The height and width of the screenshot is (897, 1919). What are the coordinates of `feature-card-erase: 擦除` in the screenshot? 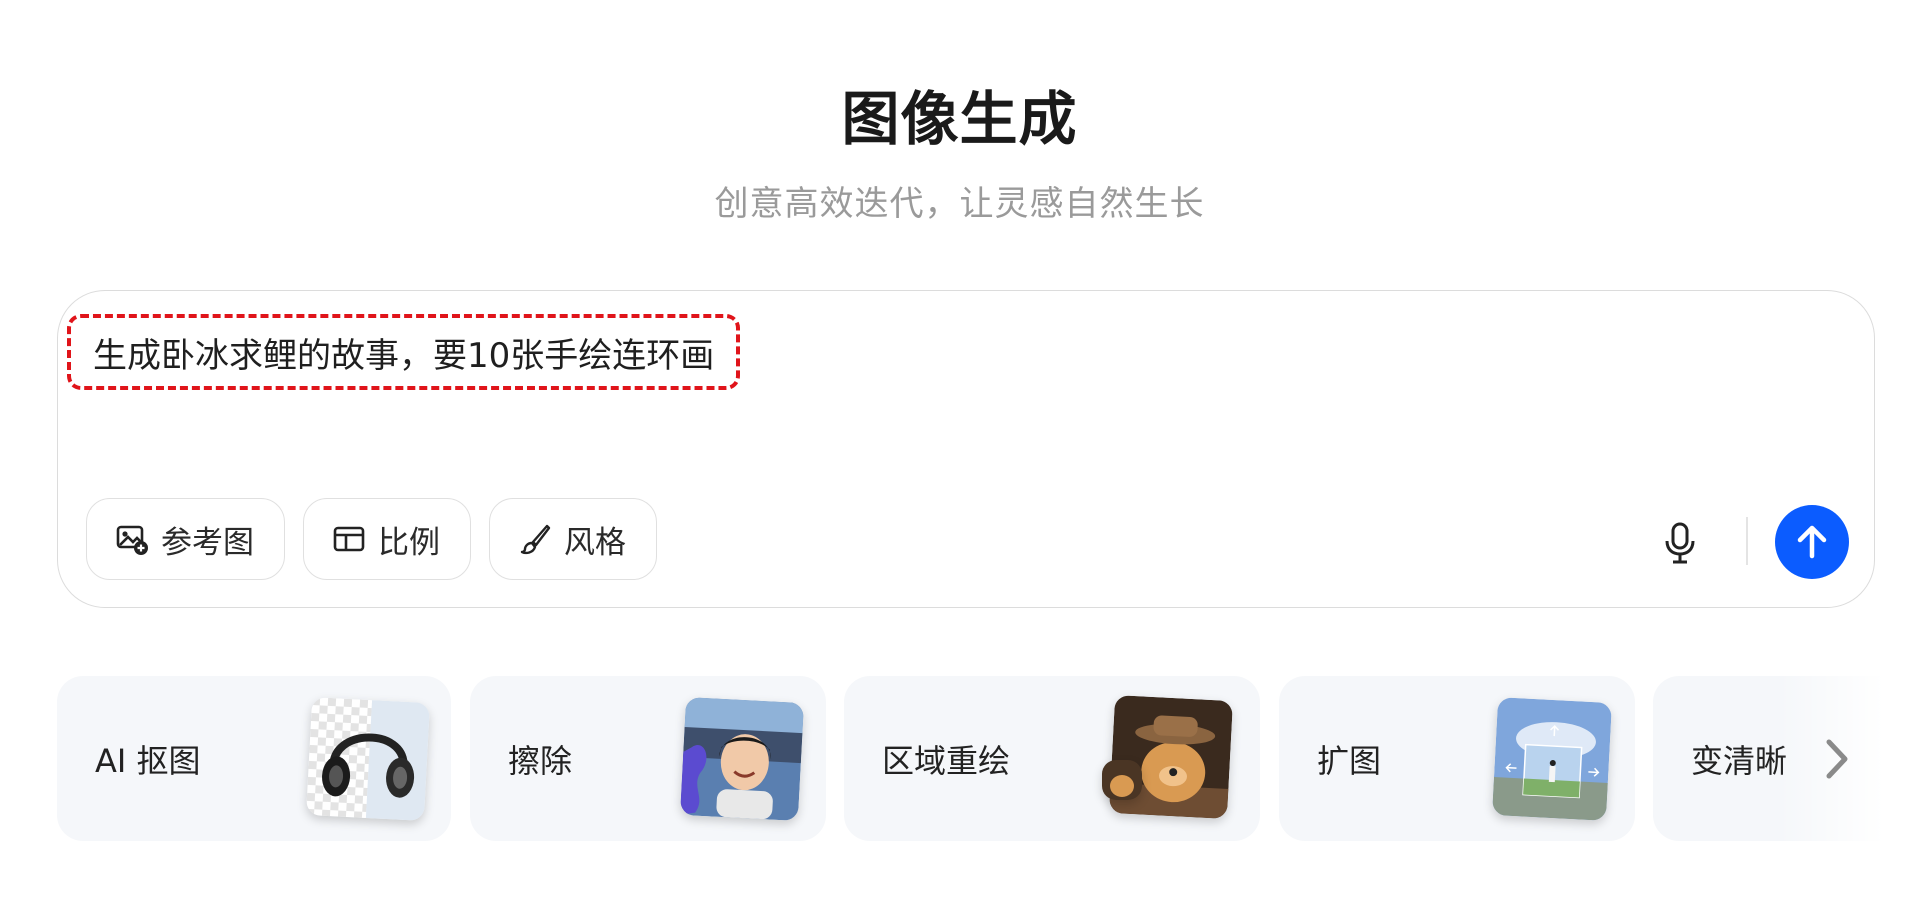 It's located at (648, 758).